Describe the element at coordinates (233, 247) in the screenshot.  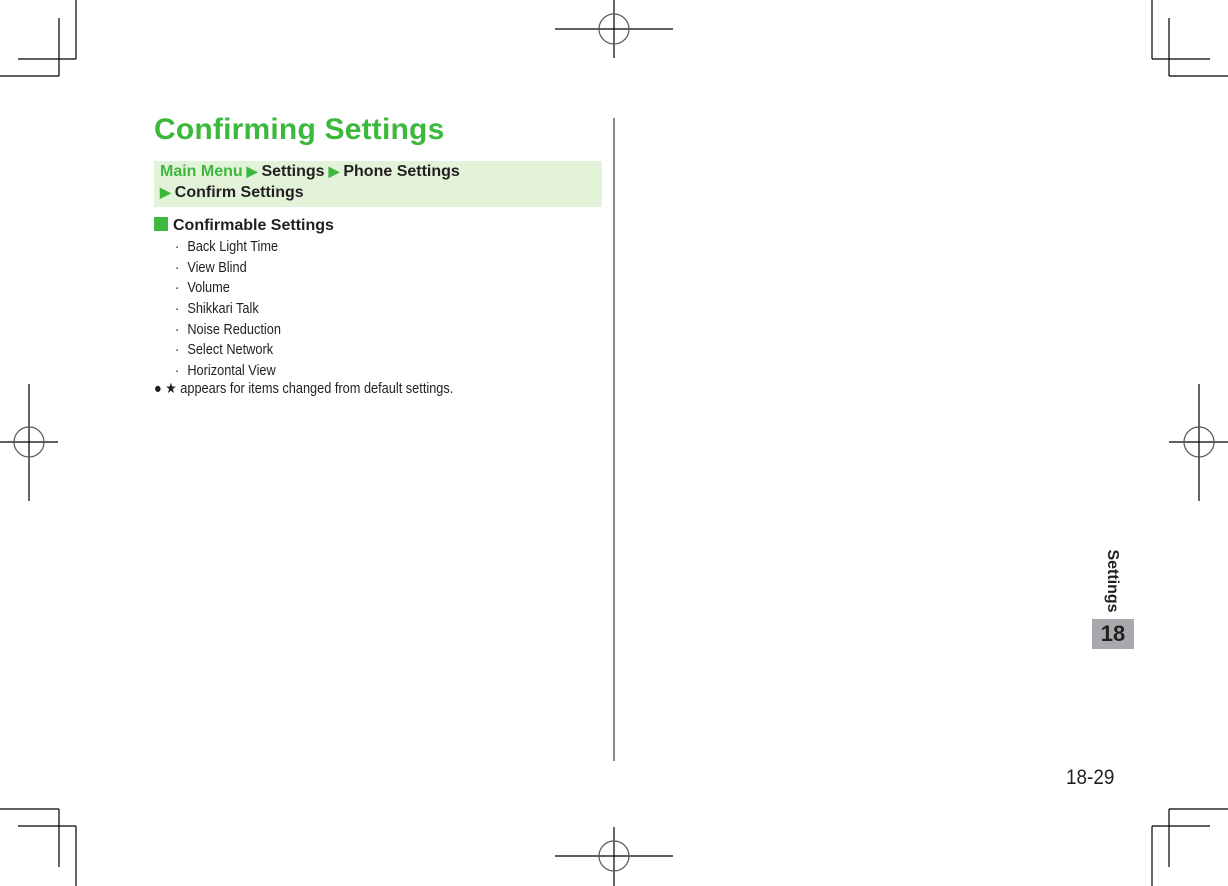
I see `list-item-text: Back Light Time` at that location.